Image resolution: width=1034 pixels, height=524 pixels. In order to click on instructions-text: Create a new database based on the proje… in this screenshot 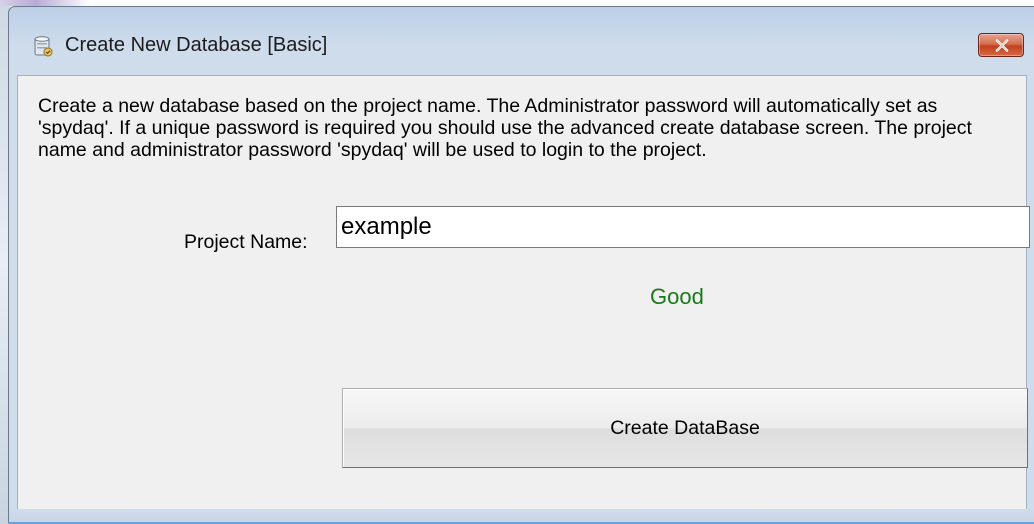, I will do `click(505, 128)`.